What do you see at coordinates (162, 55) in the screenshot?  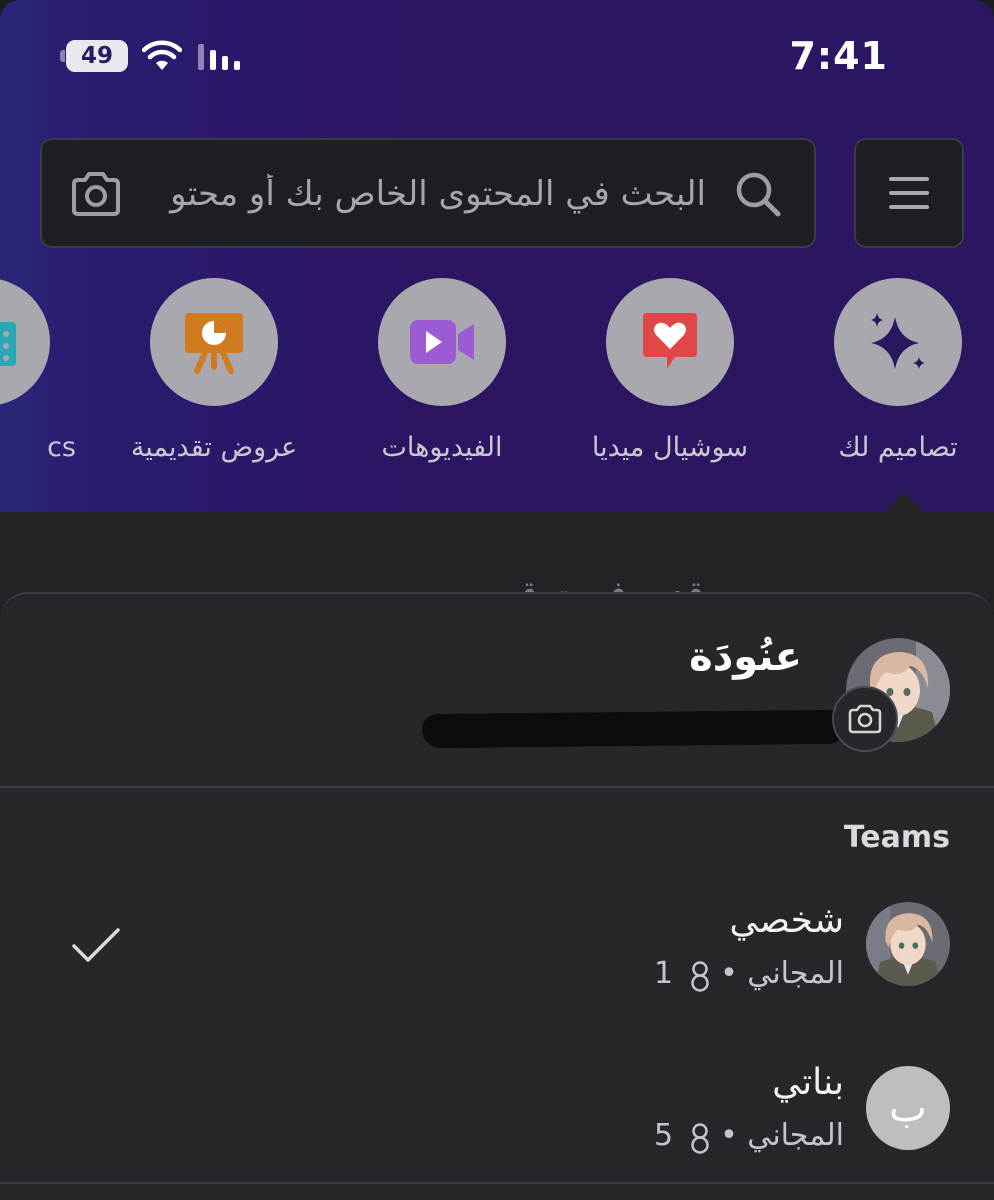 I see `wifi-icon` at bounding box center [162, 55].